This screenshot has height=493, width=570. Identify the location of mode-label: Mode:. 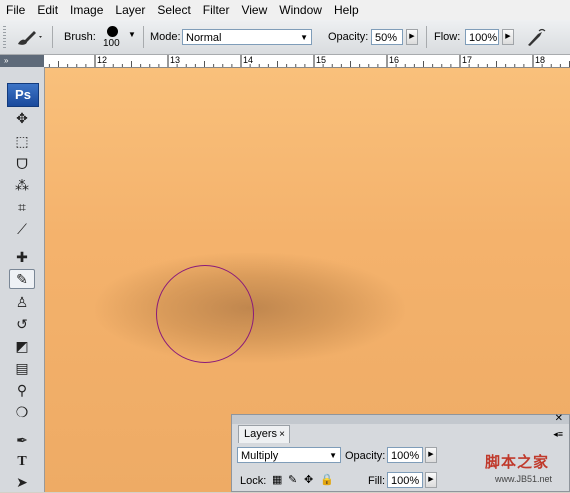
(165, 37).